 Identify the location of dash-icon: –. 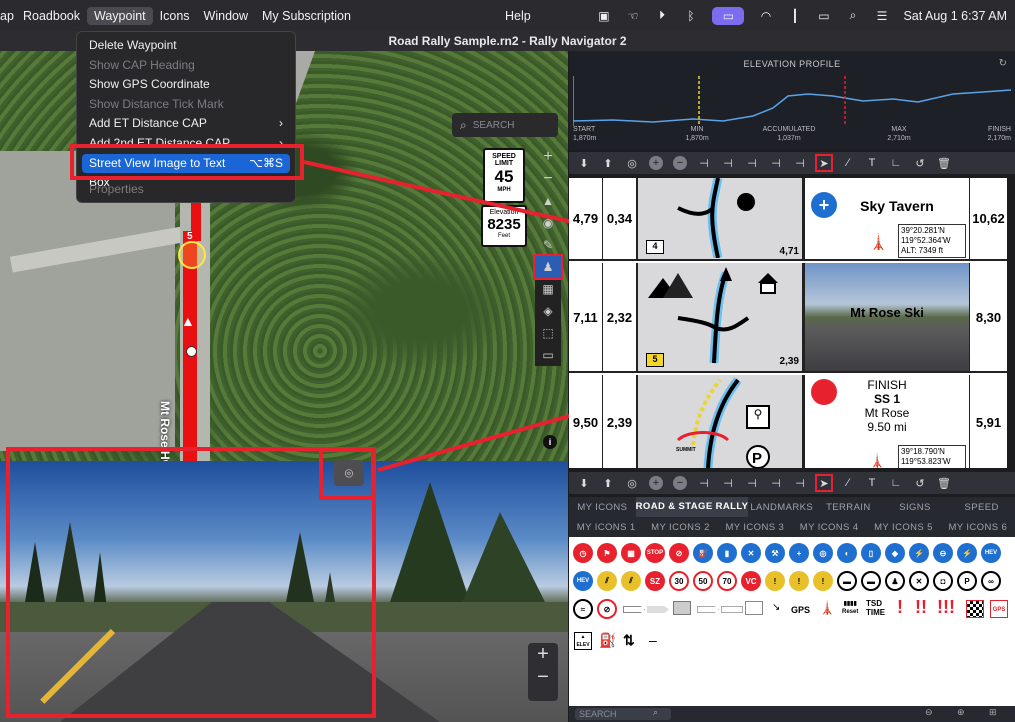
(653, 640).